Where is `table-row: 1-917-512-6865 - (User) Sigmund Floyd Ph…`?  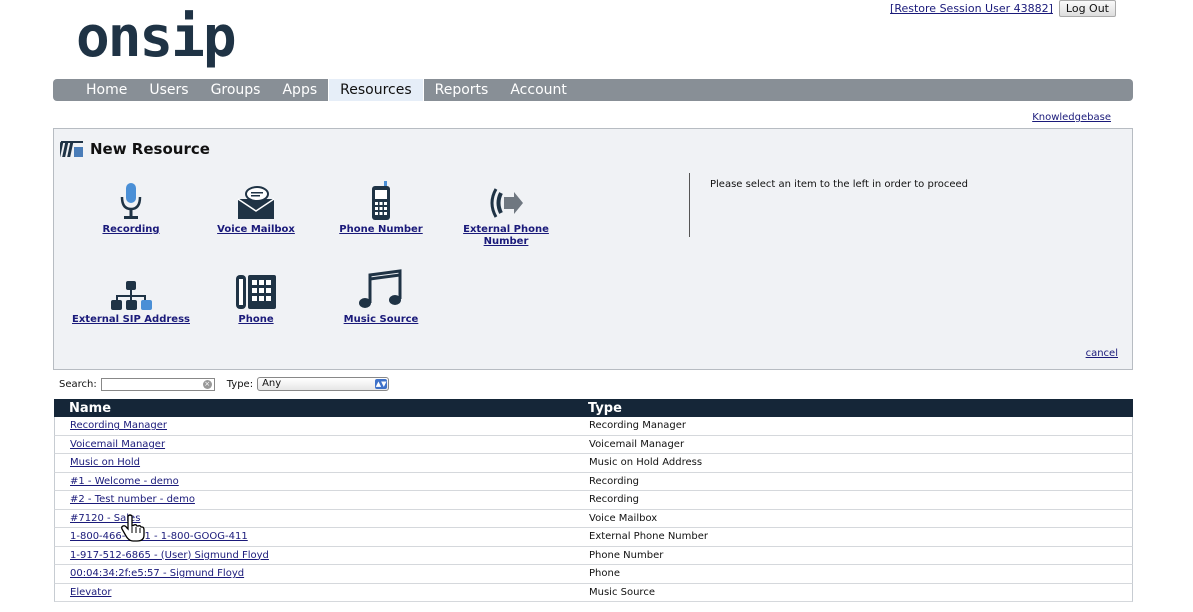
table-row: 1-917-512-6865 - (User) Sigmund Floyd Ph… is located at coordinates (593, 555).